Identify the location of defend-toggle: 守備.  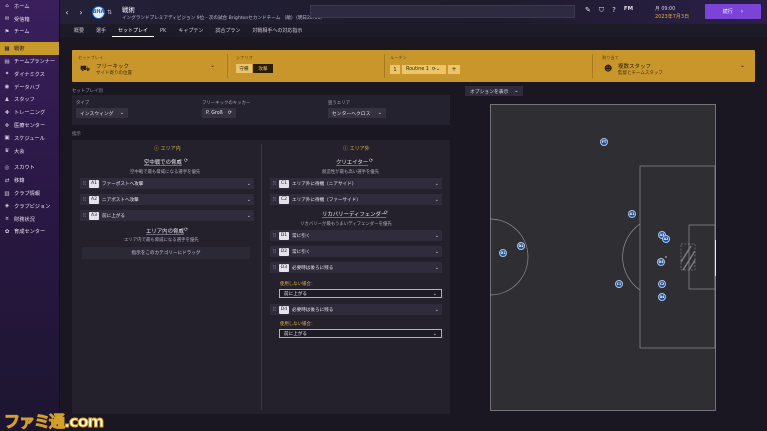
(244, 68).